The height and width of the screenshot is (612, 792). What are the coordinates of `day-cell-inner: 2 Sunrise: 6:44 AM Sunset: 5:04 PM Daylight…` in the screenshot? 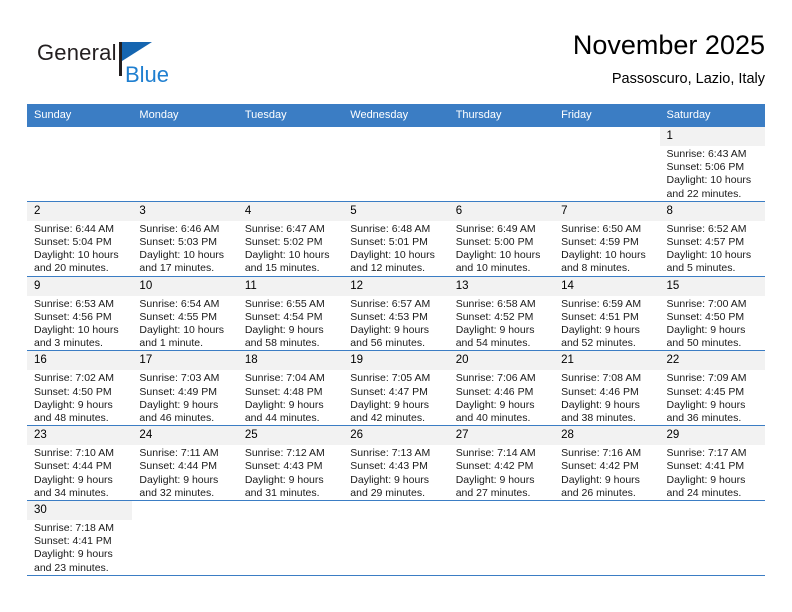 It's located at (80, 238).